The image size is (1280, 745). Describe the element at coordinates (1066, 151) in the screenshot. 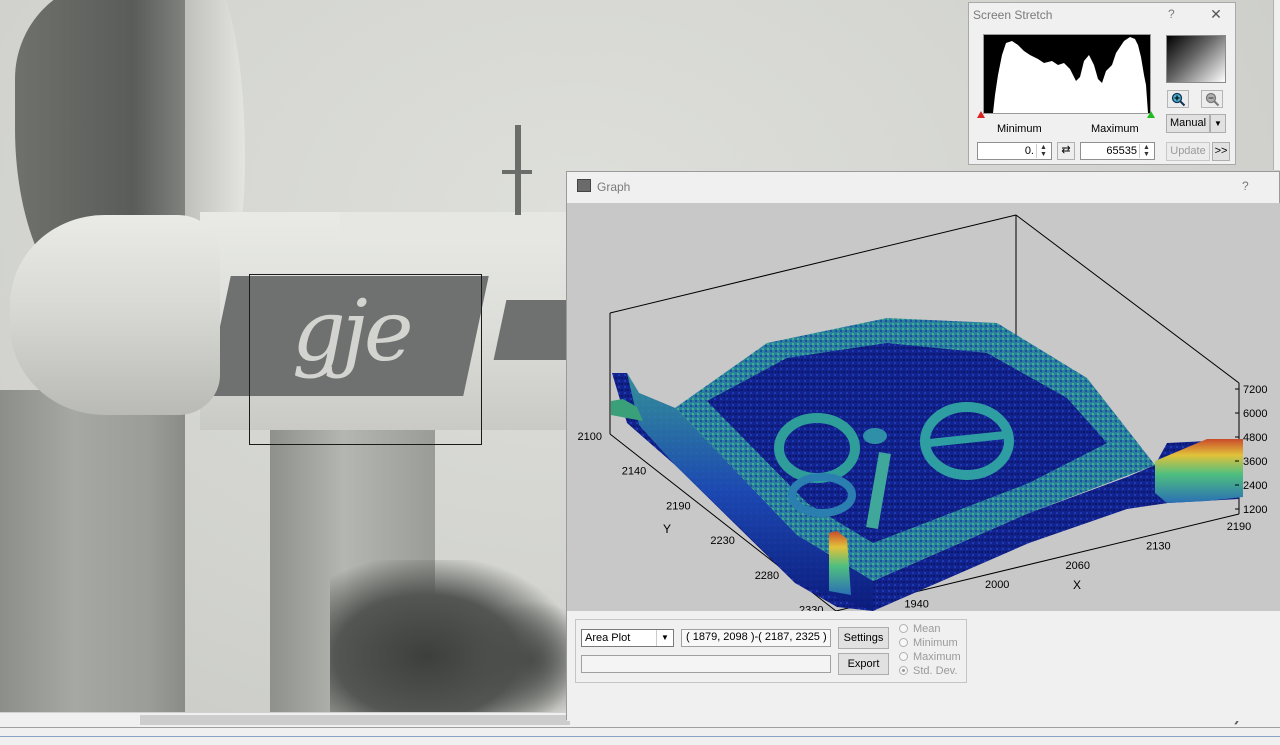

I see `swap-icon: ⇄` at that location.